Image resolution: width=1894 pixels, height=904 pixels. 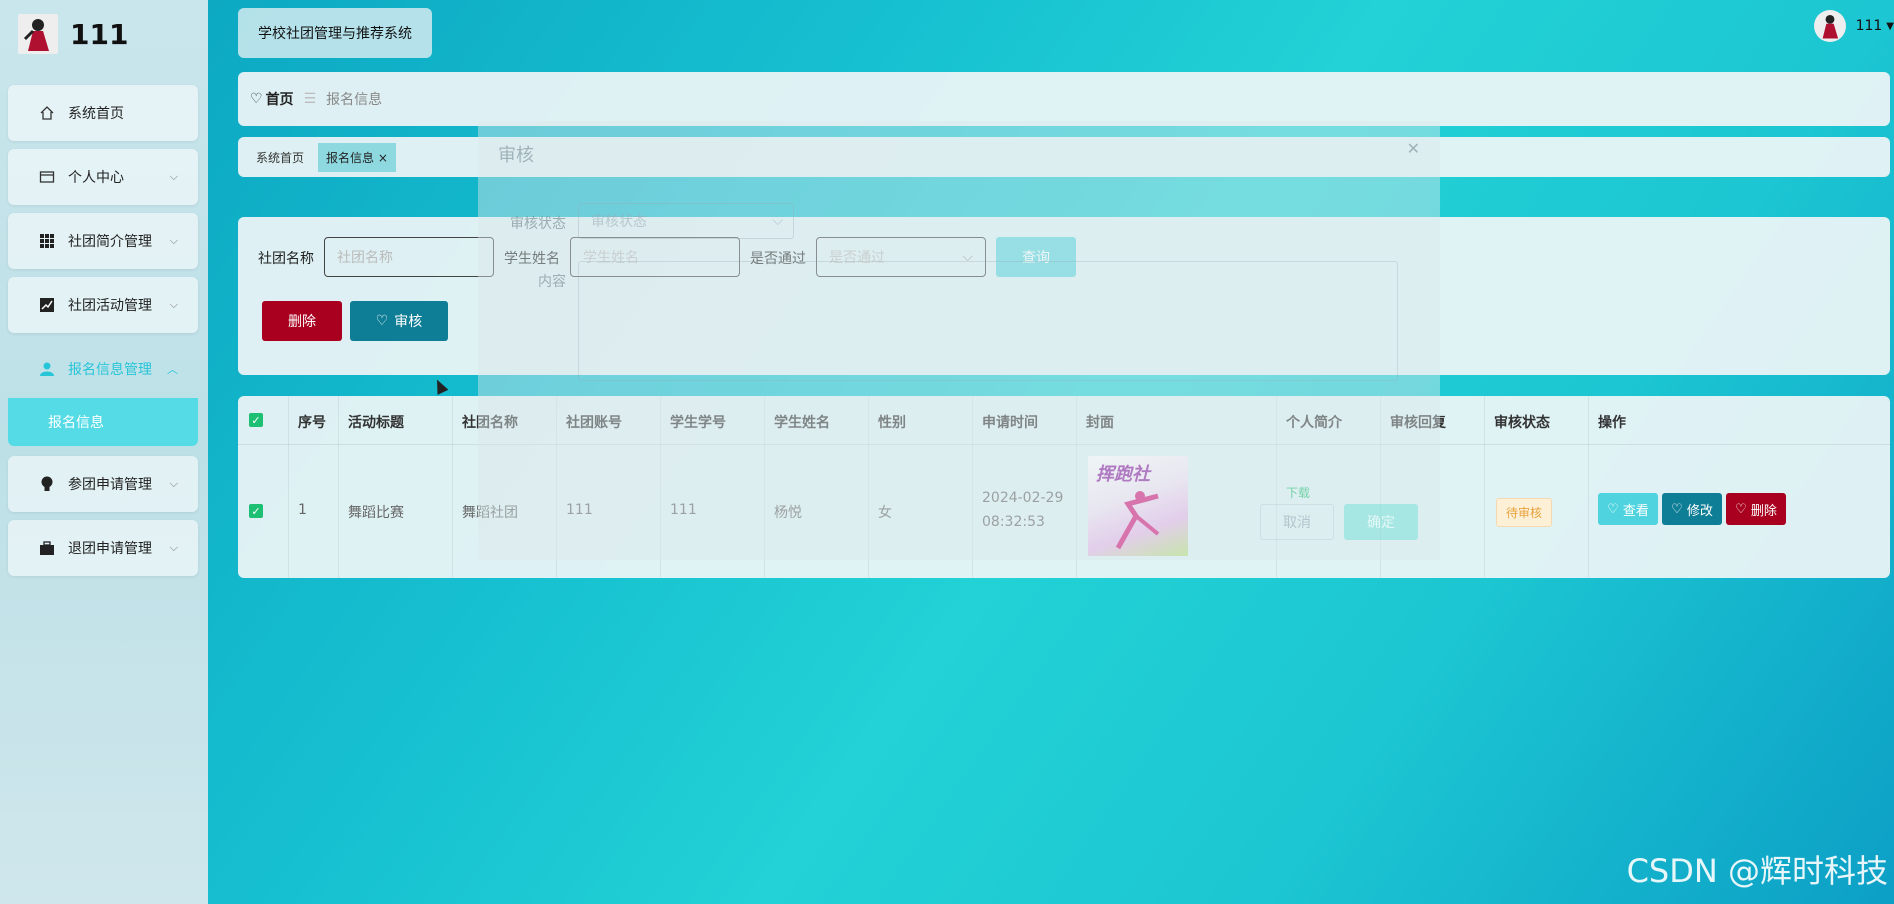 I want to click on club-name-label: 社团名称, so click(x=286, y=259).